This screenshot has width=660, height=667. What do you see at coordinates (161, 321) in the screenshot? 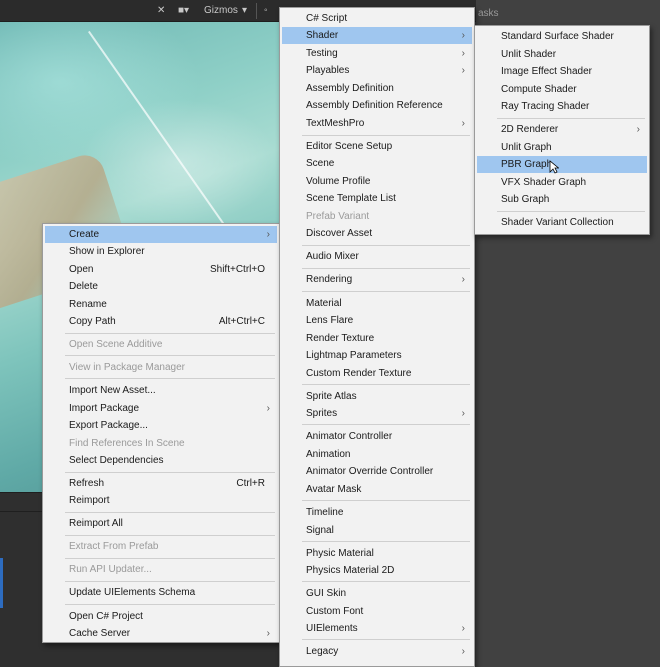
I see `menu-item-copy-path: Copy Path Alt+Ctrl+C` at bounding box center [161, 321].